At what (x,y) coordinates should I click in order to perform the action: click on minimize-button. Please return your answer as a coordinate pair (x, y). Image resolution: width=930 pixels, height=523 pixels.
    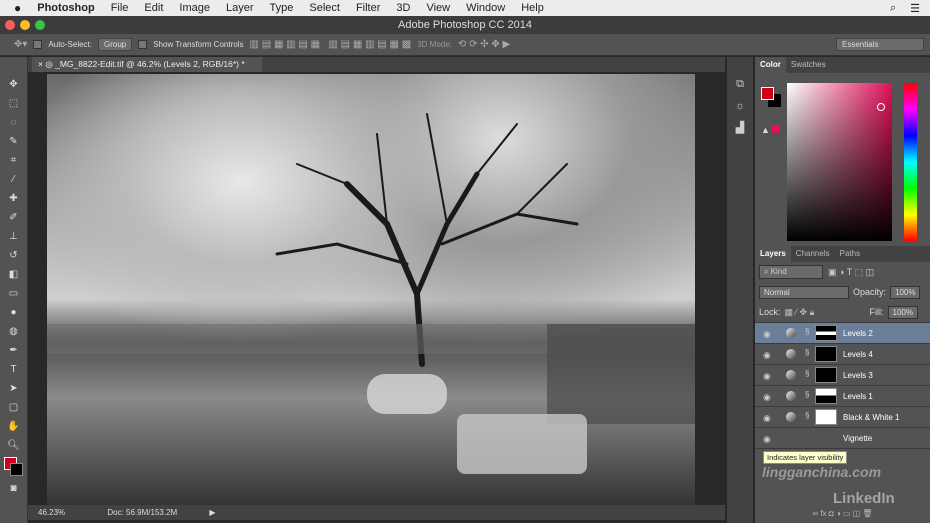
    Looking at the image, I should click on (25, 25).